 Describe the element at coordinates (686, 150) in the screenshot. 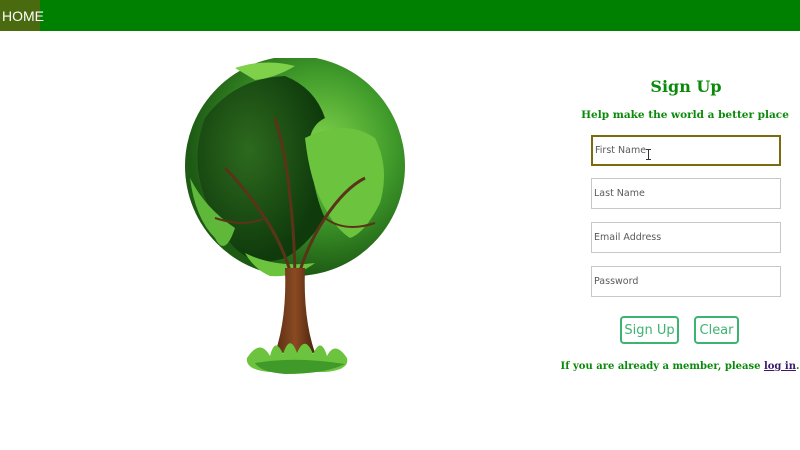

I see `first-name-field` at that location.